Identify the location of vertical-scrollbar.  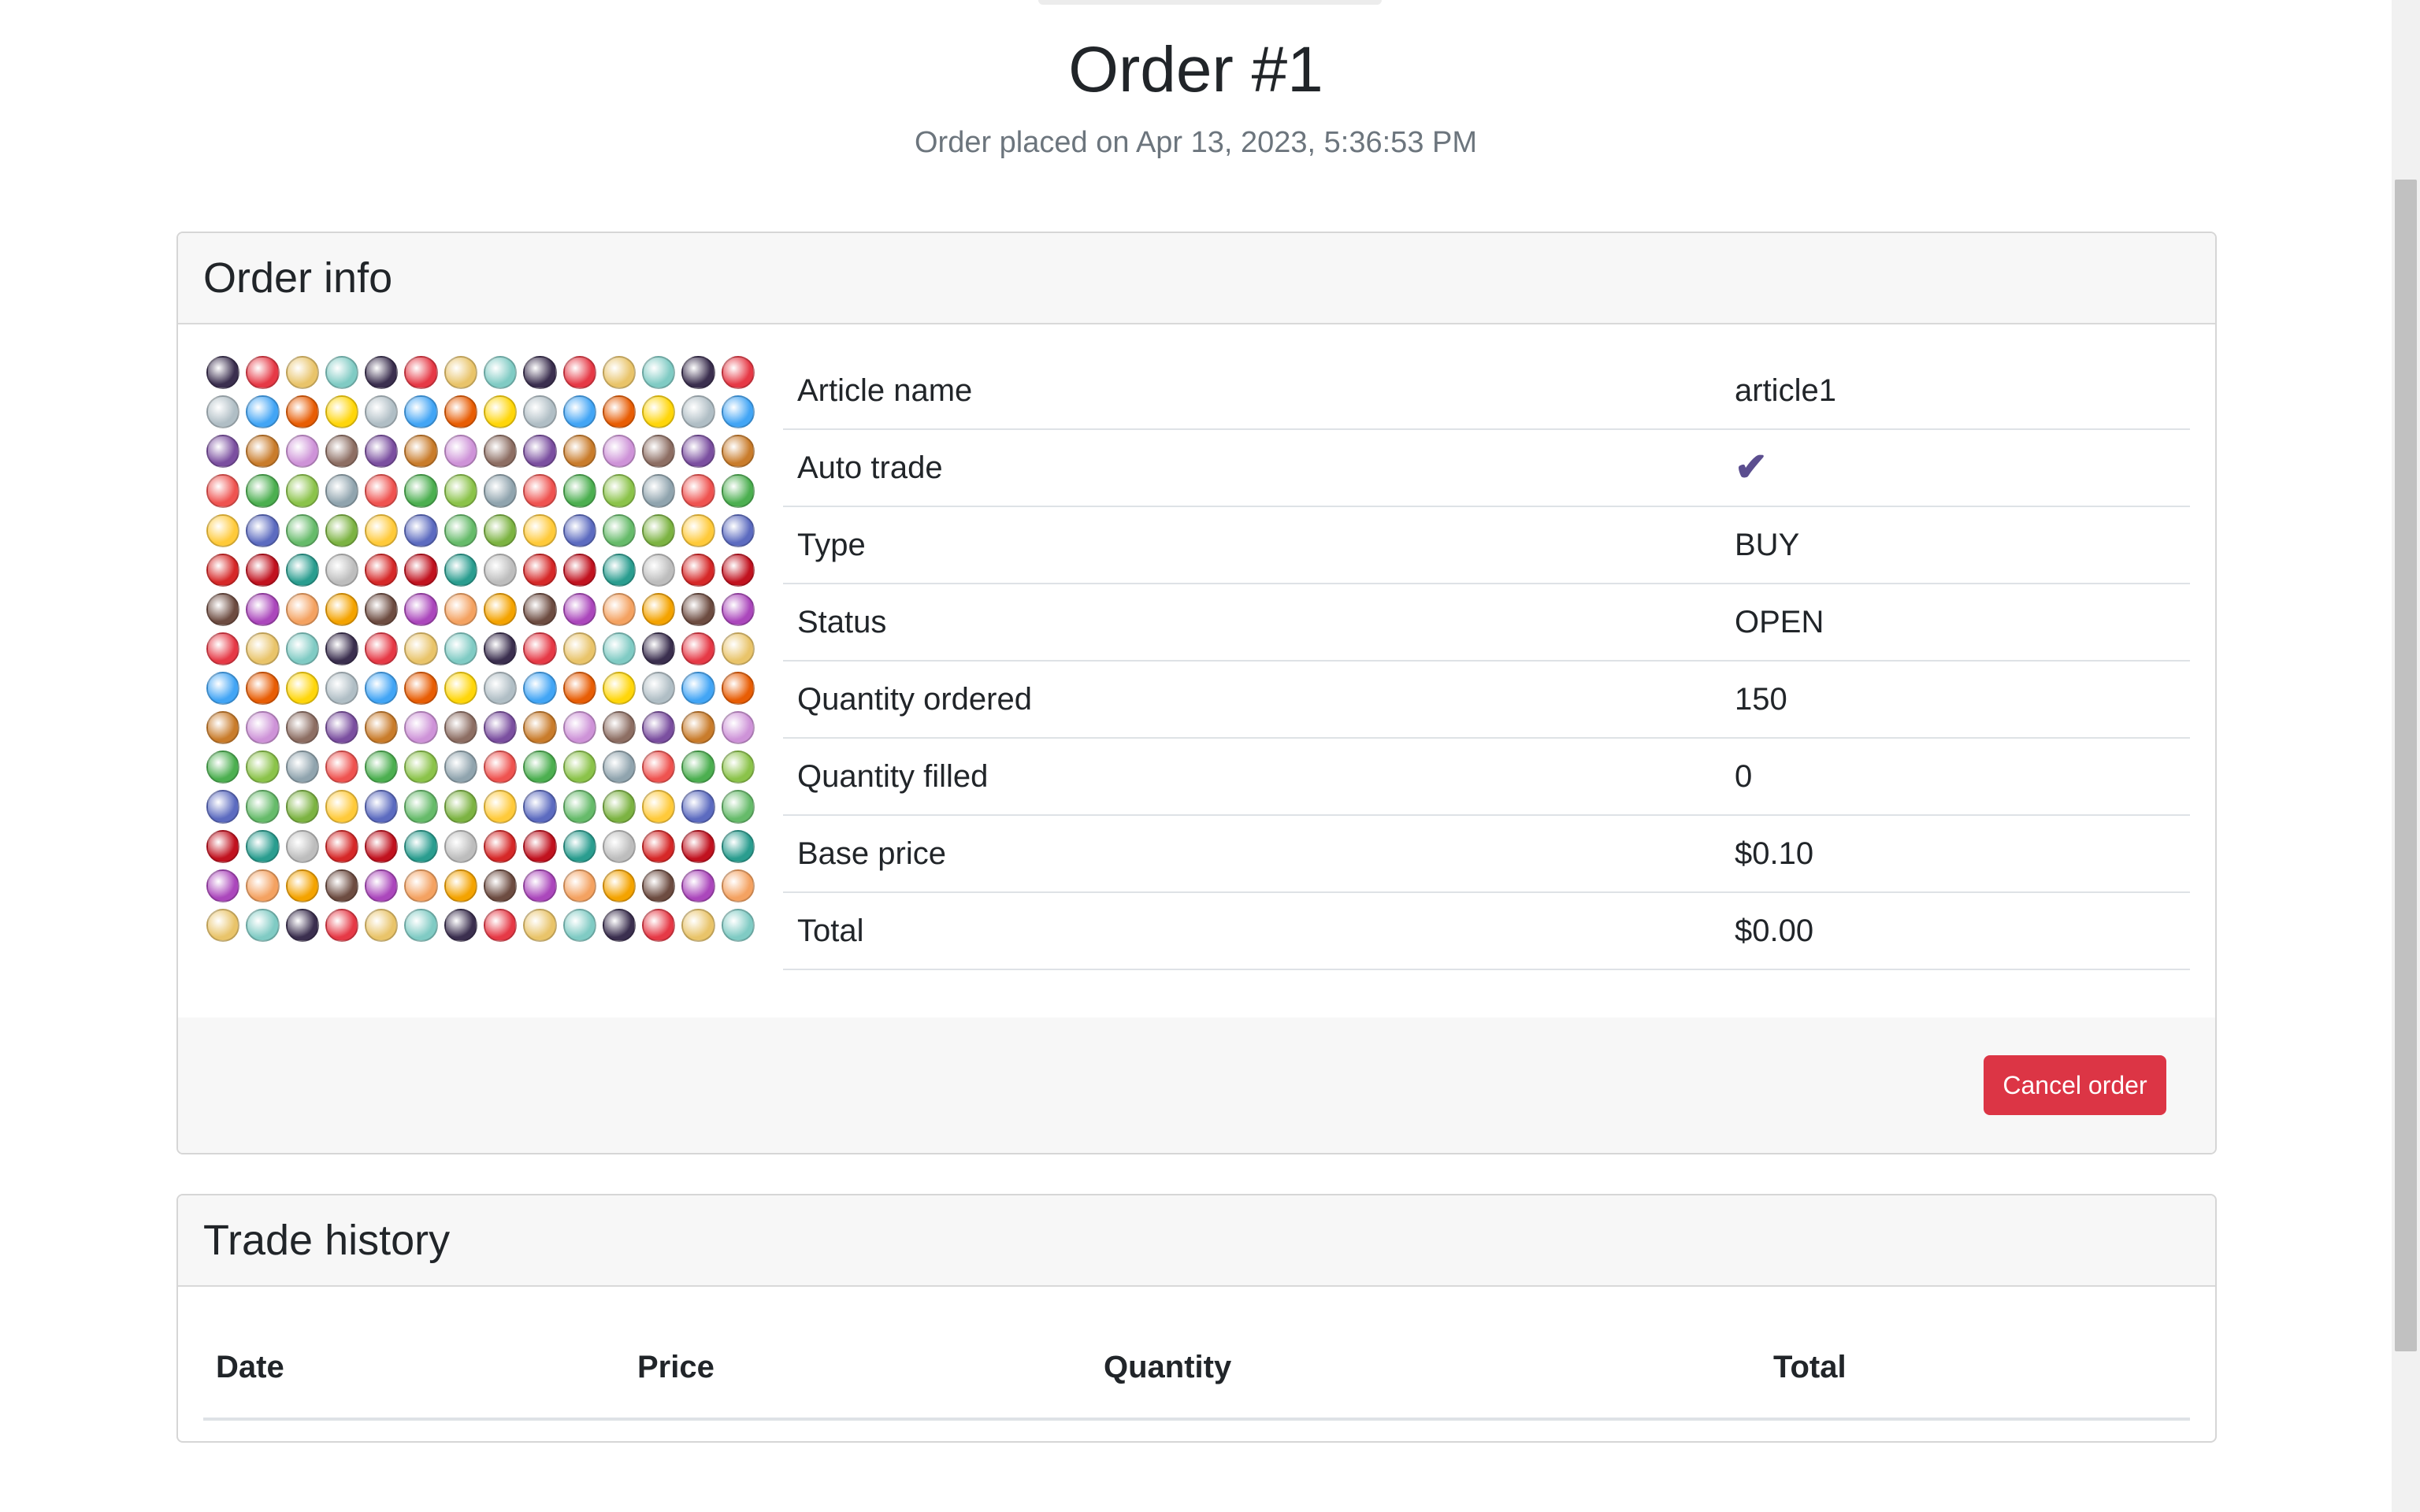
(2406, 756).